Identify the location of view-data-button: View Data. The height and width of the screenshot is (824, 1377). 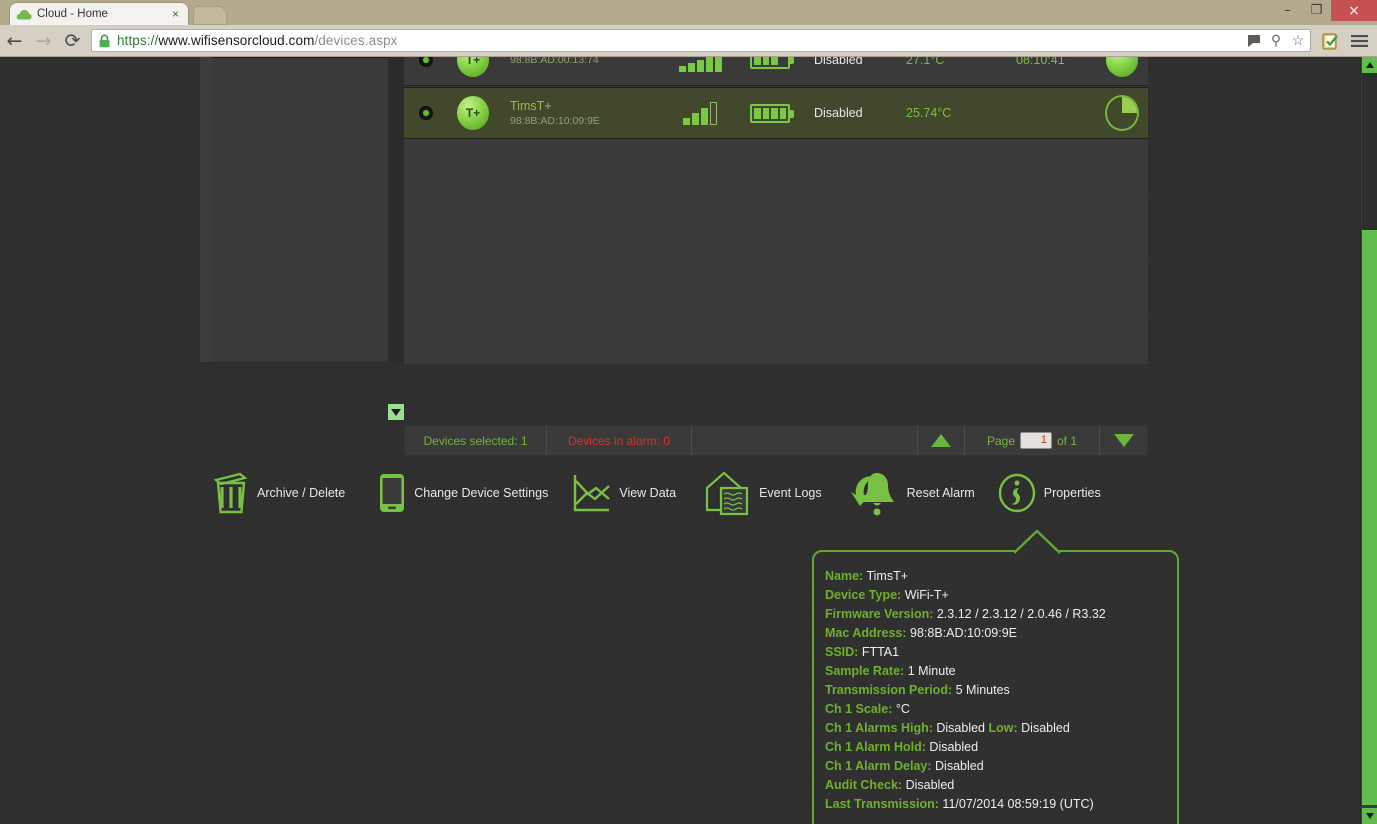
(624, 493).